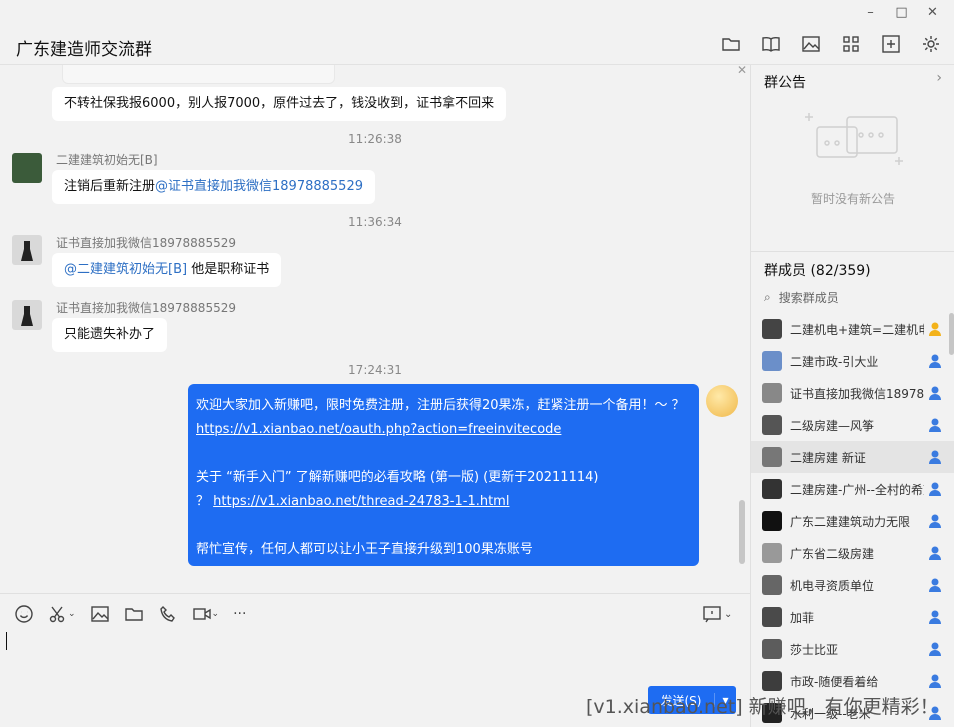 The image size is (954, 727). I want to click on member-item: 二建房建 新证, so click(852, 457).